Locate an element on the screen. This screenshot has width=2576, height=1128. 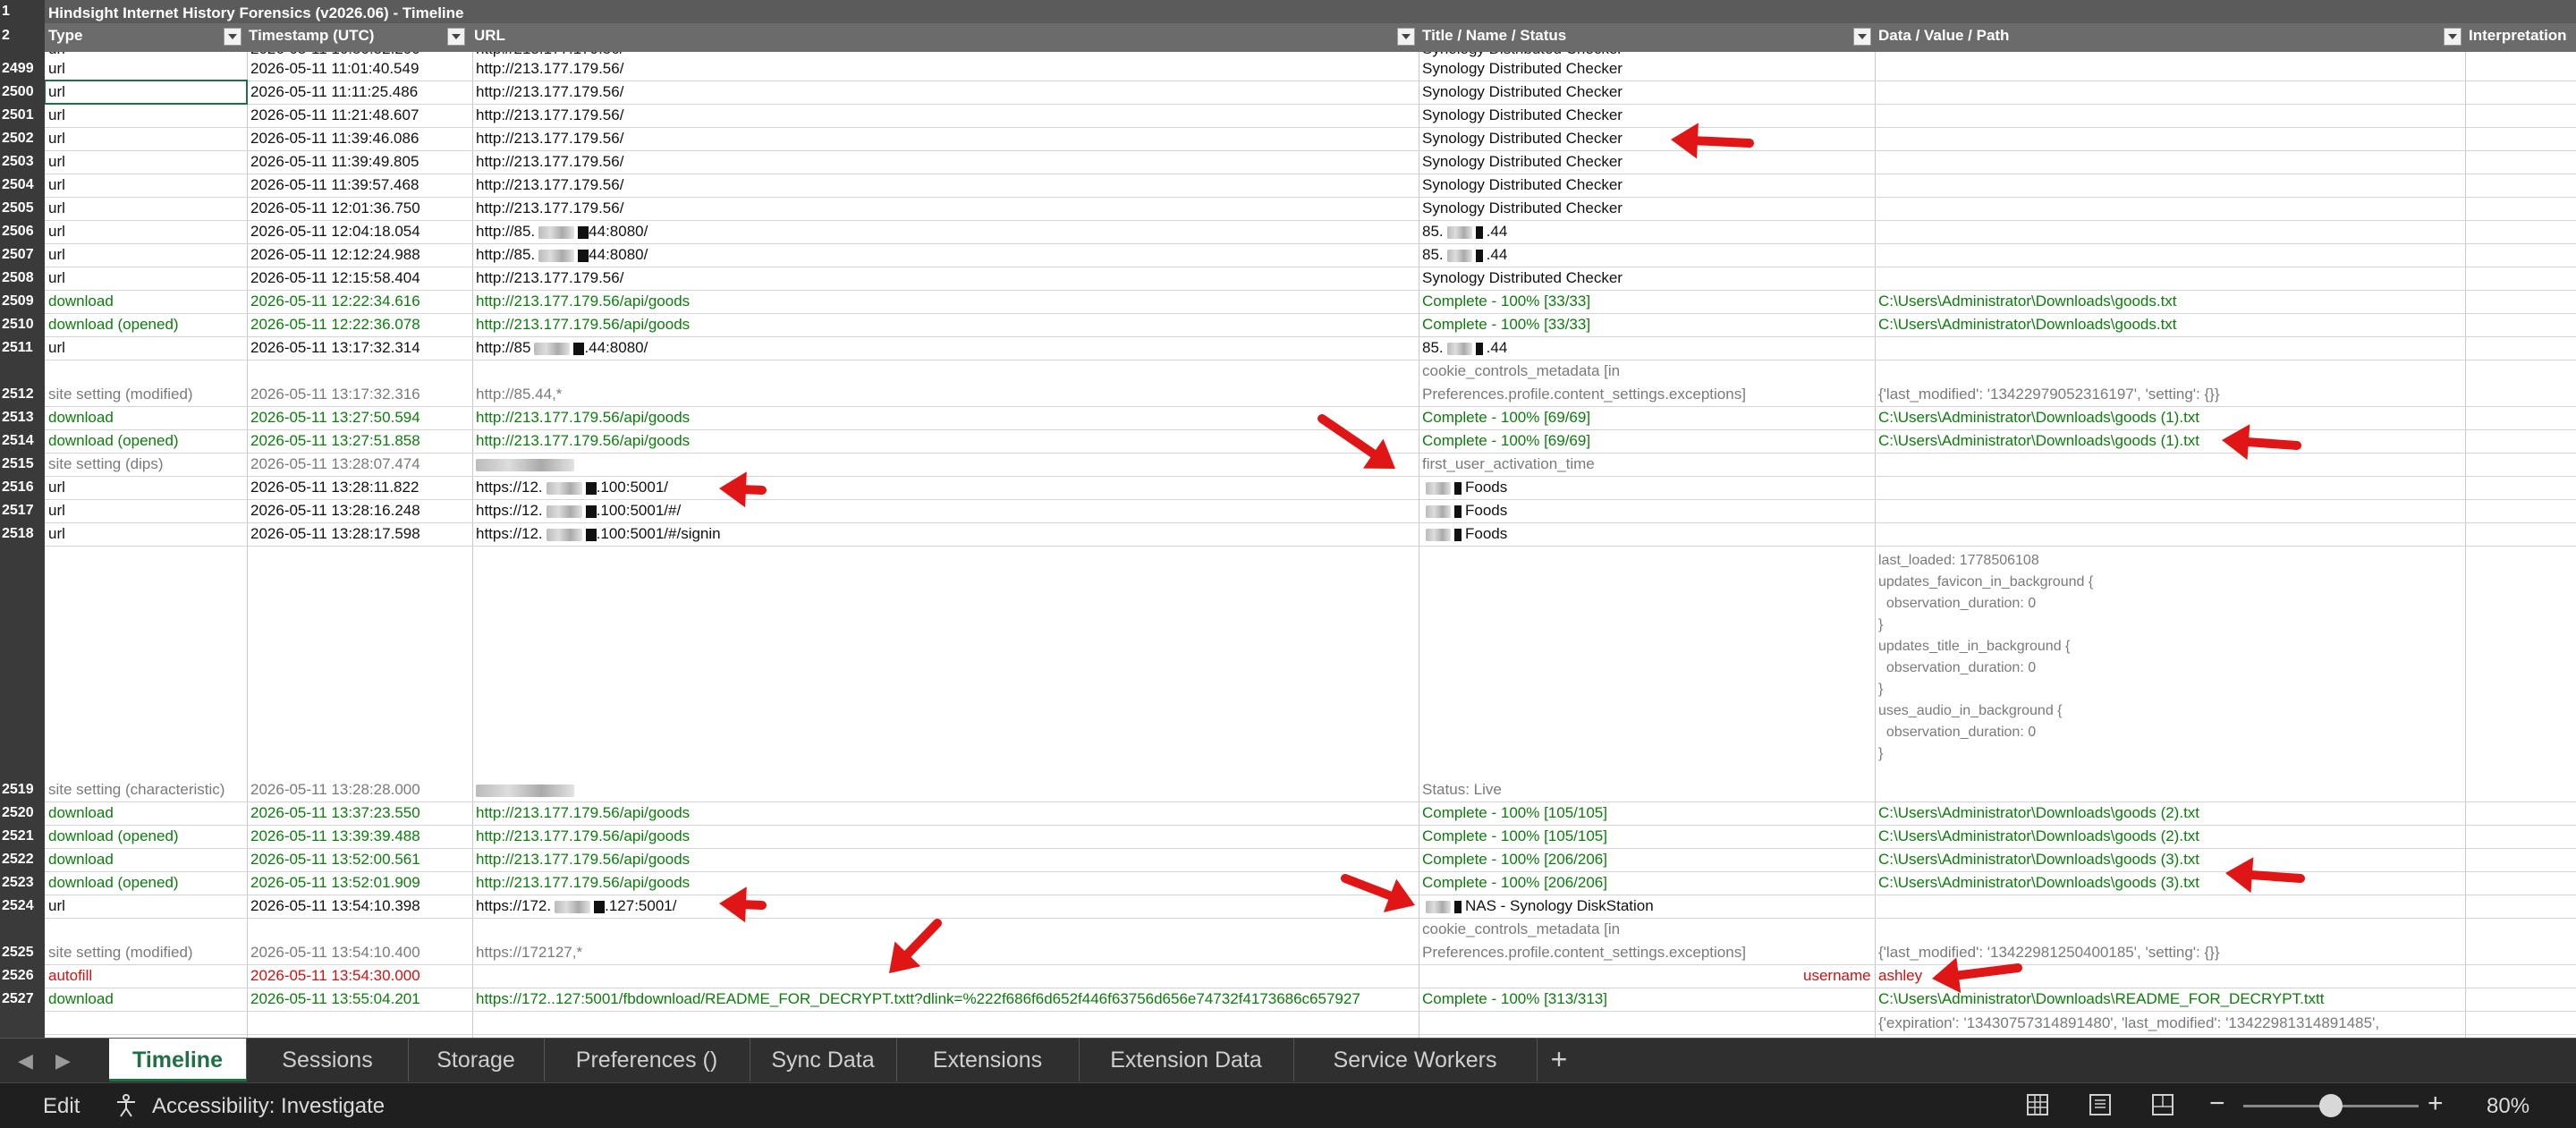
selected-cell is located at coordinates (146, 92).